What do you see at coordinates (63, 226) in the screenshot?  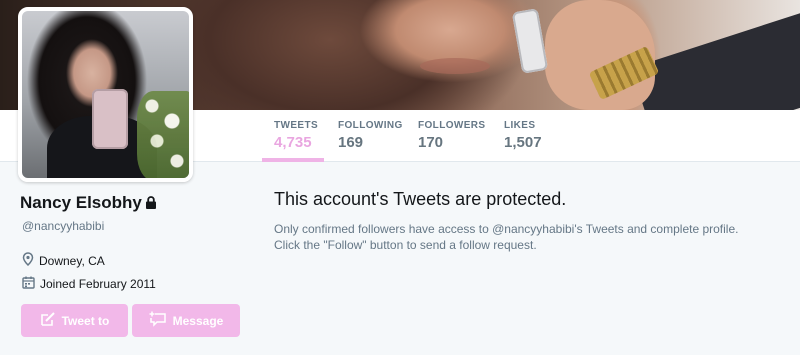 I see `profile-handle: @nancyyhabibi` at bounding box center [63, 226].